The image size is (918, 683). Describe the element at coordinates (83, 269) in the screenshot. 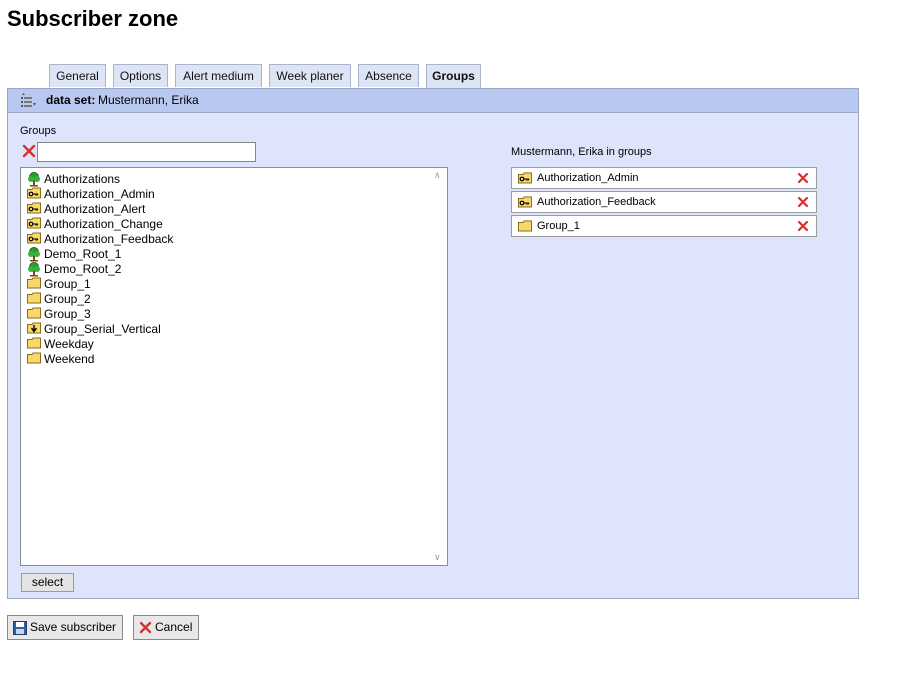

I see `group-list-item-label: Demo_Root_2` at that location.